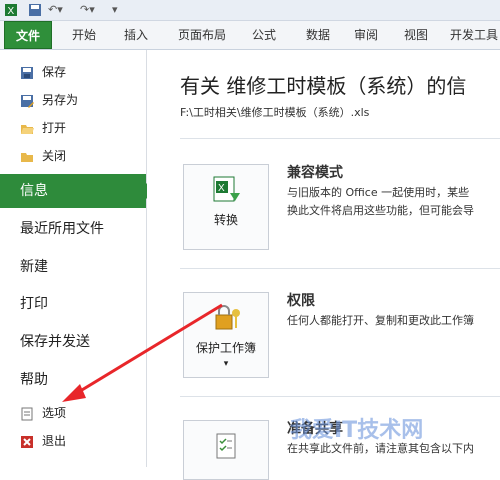 The height and width of the screenshot is (480, 500). I want to click on nav-save-send: 保存并发送, so click(73, 342).